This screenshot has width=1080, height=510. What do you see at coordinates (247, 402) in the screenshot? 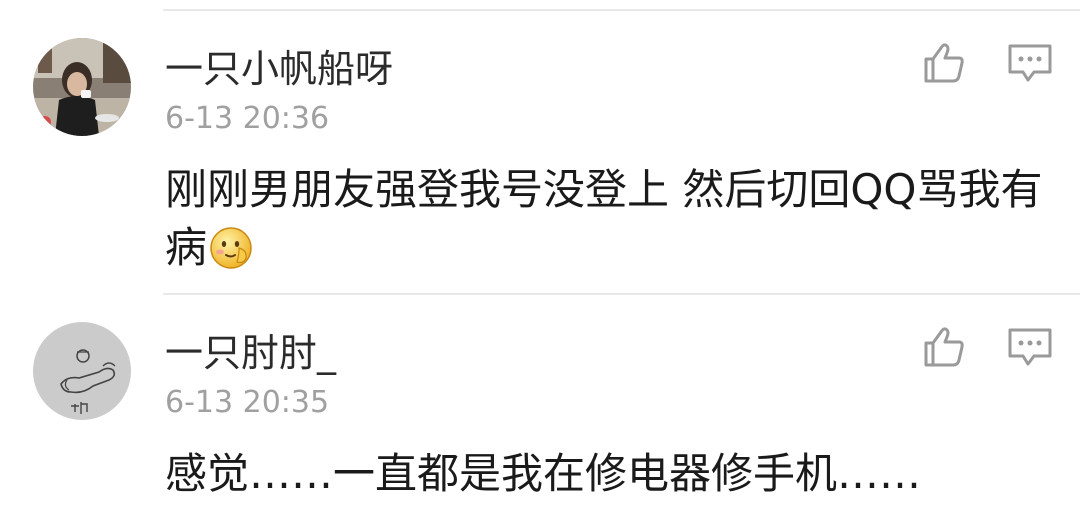
I see `timestamp: 6-13 20:35` at bounding box center [247, 402].